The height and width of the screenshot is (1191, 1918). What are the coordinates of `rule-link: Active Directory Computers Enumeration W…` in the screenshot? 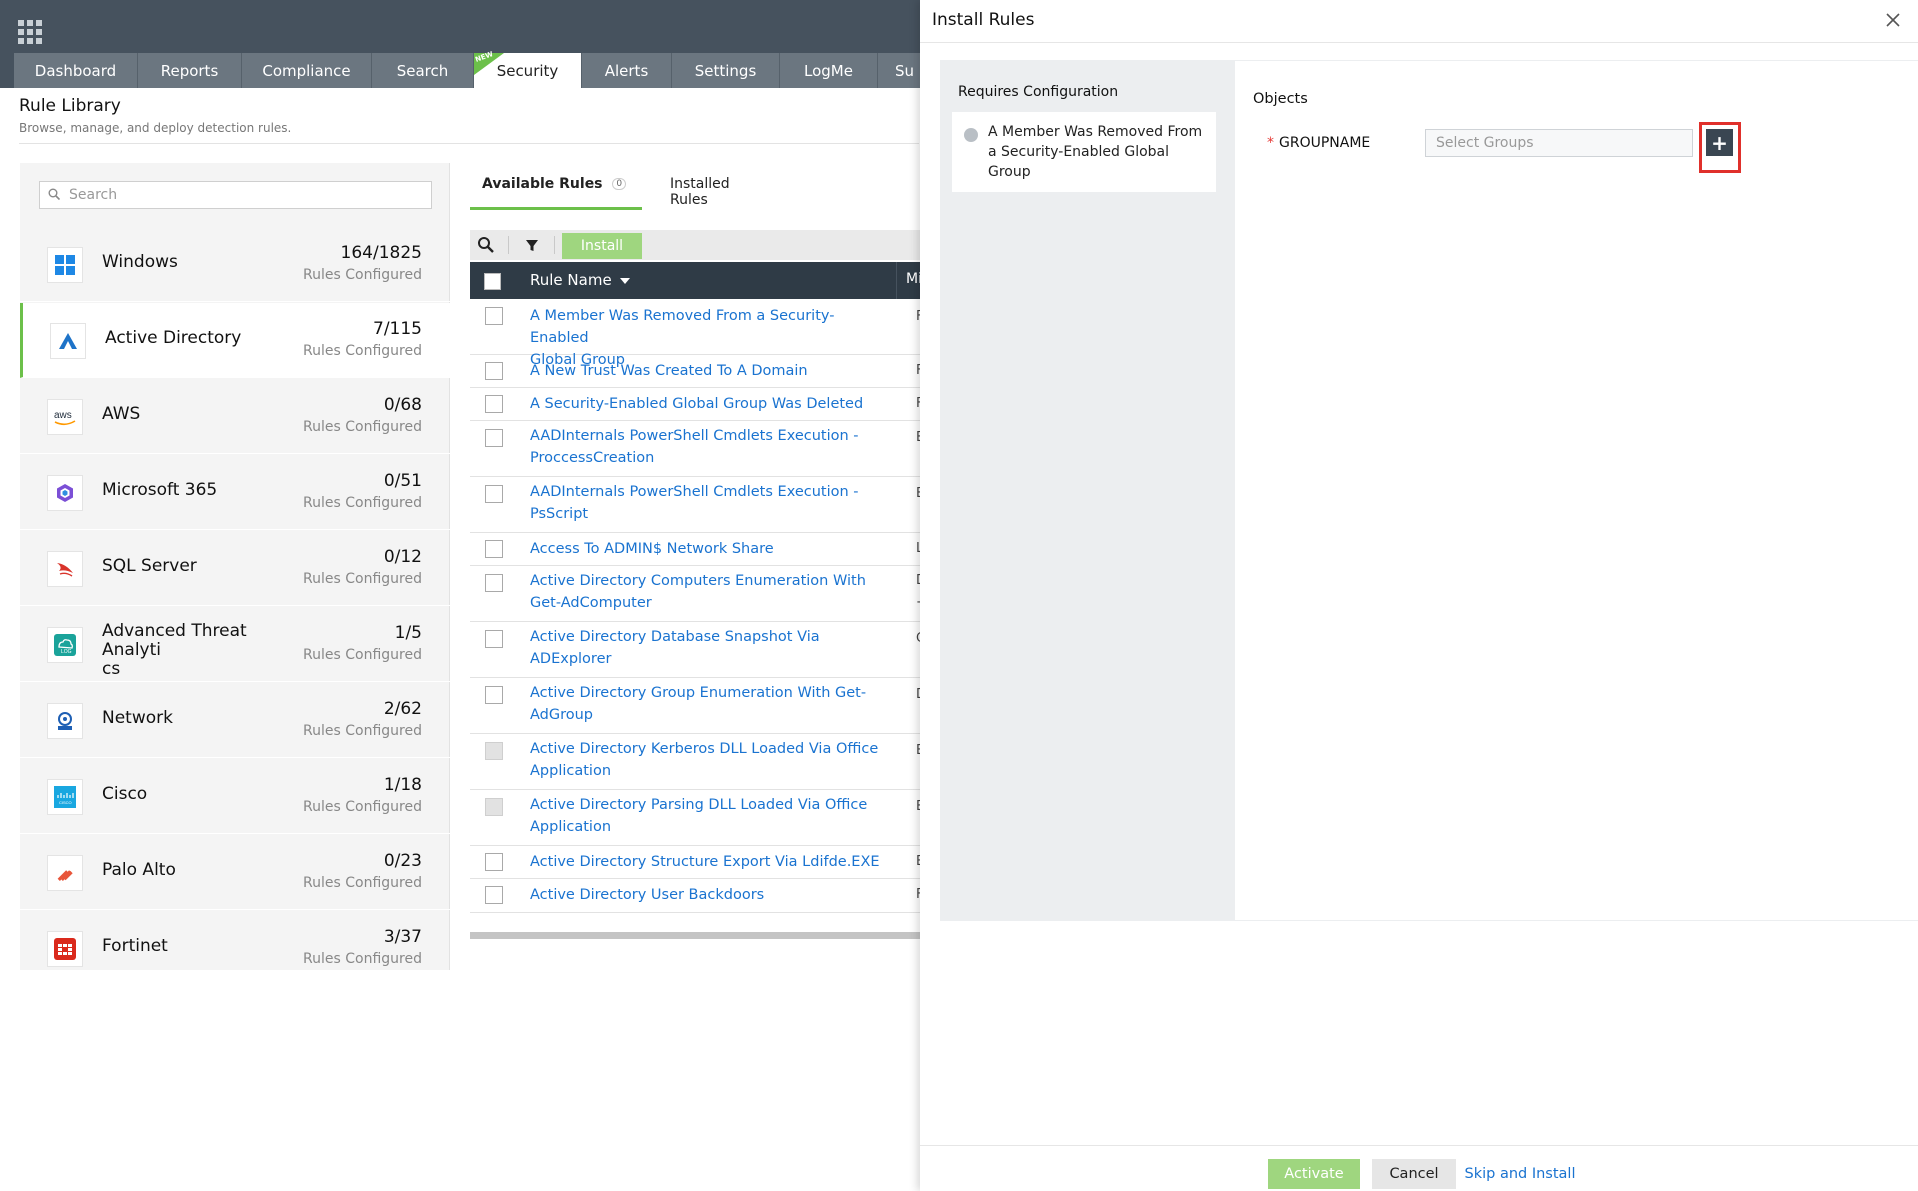 It's located at (710, 592).